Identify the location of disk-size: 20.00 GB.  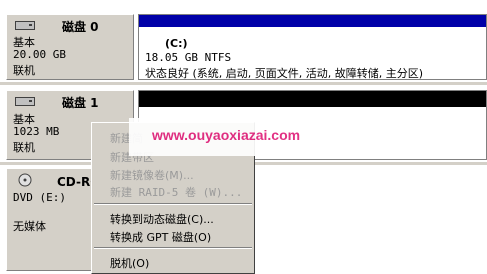
(39, 54).